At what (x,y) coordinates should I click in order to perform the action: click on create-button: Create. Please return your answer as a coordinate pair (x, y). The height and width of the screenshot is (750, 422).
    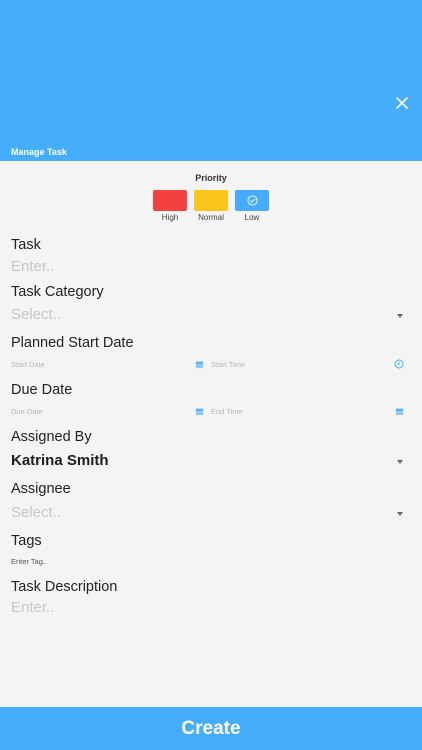
    Looking at the image, I should click on (211, 728).